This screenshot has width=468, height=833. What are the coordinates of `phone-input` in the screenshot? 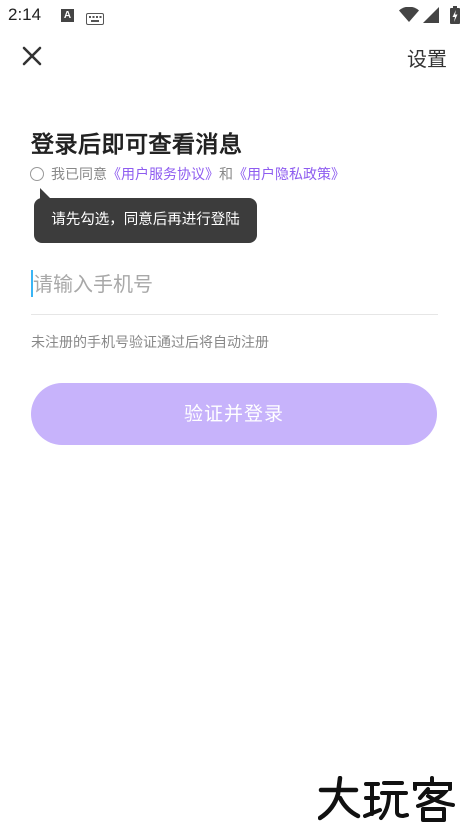 It's located at (233, 284).